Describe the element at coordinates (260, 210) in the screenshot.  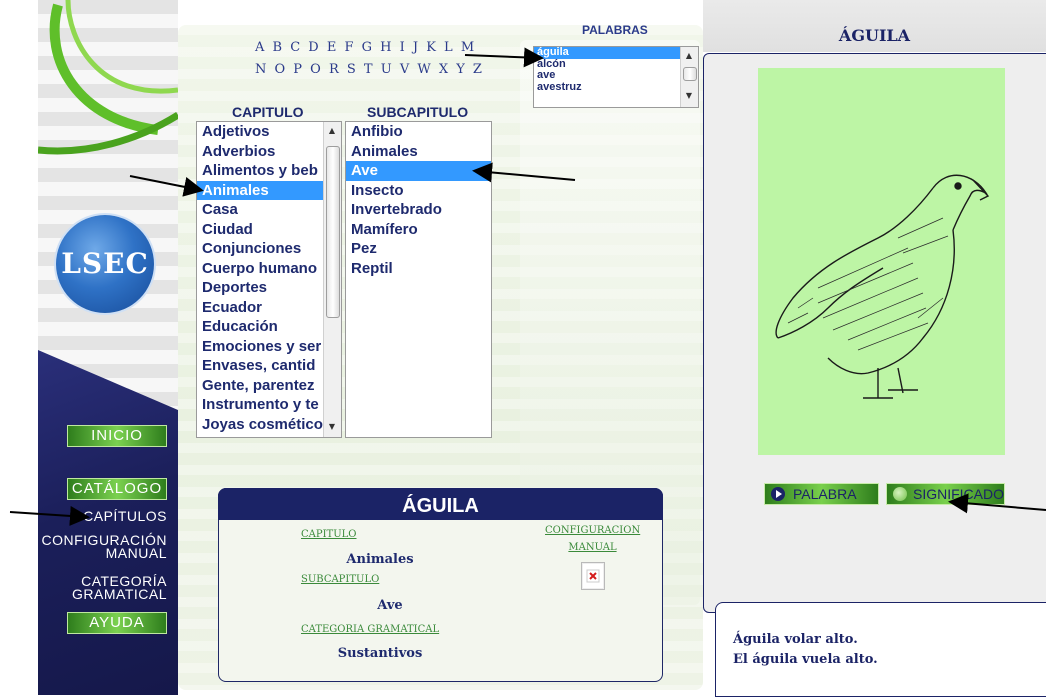
I see `chapter-list-item: Casa` at that location.